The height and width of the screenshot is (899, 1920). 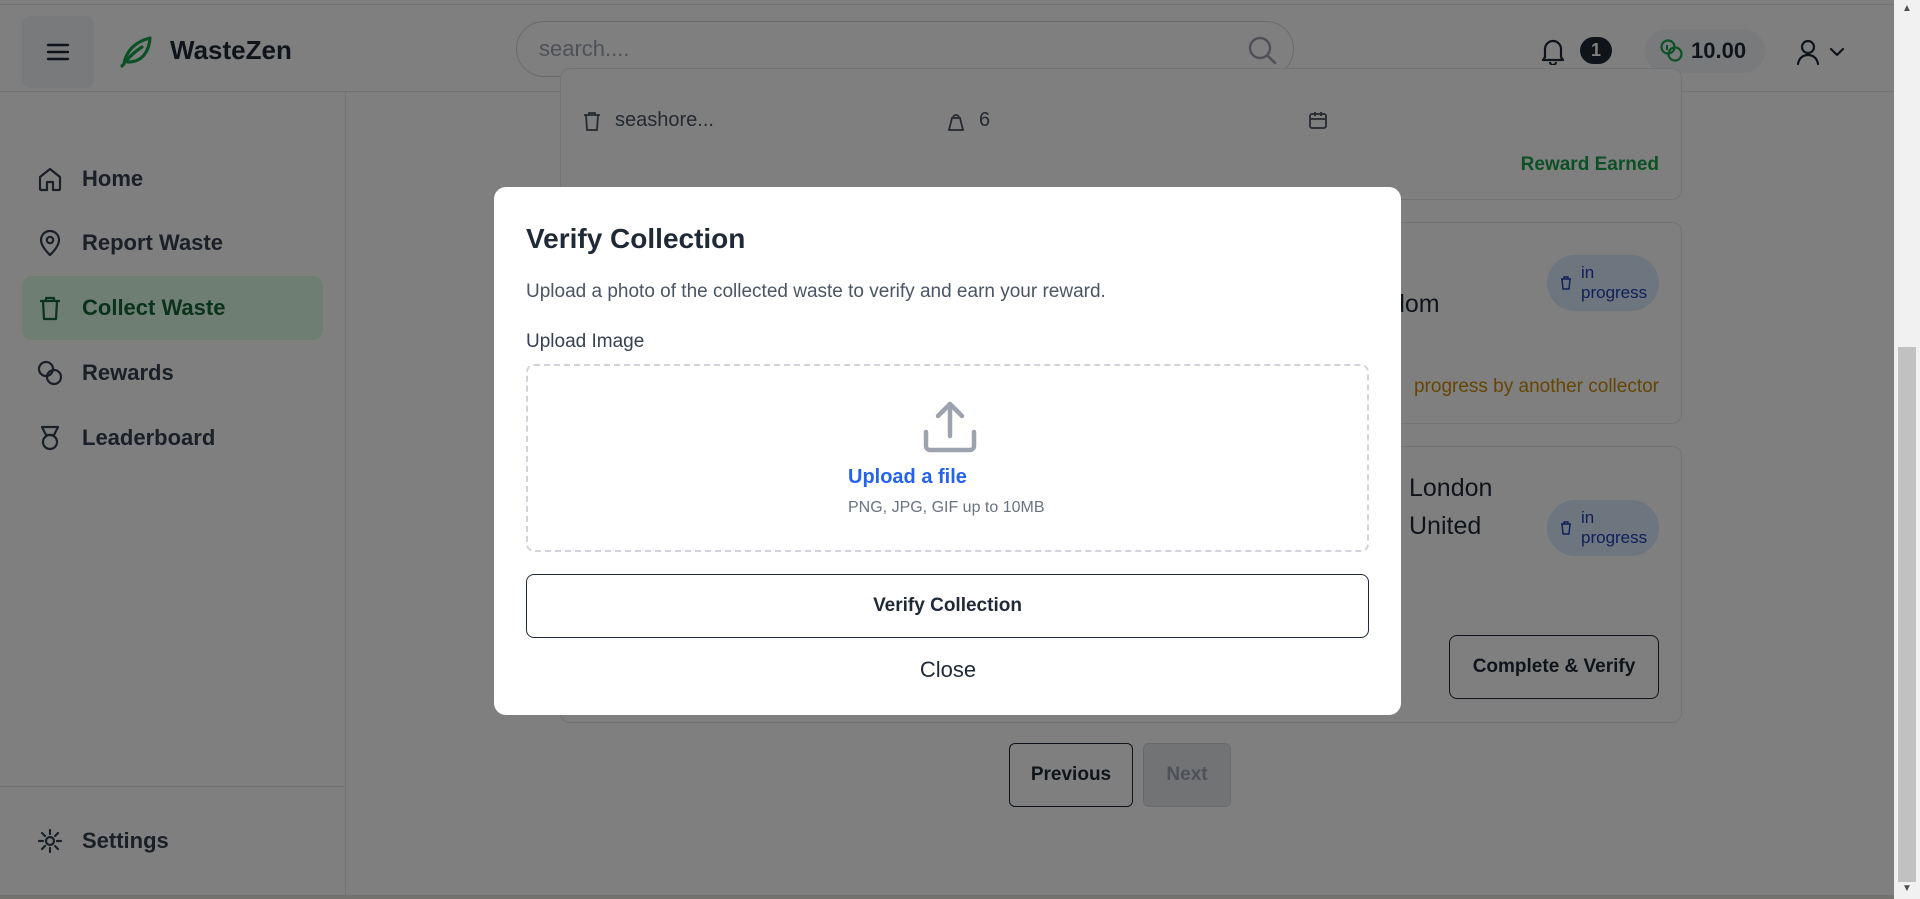 I want to click on vertical-scrollbar: ▲ ▼, so click(x=1907, y=449).